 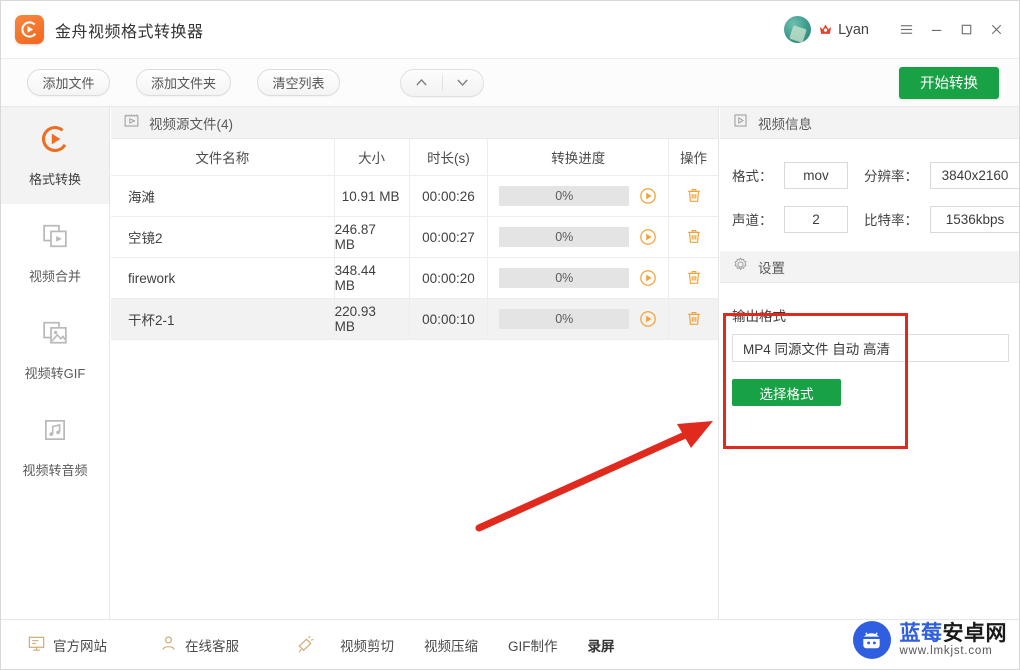 I want to click on toolbar: 添加文件 添加文件夹 清空列表 开始转换, so click(x=510, y=83).